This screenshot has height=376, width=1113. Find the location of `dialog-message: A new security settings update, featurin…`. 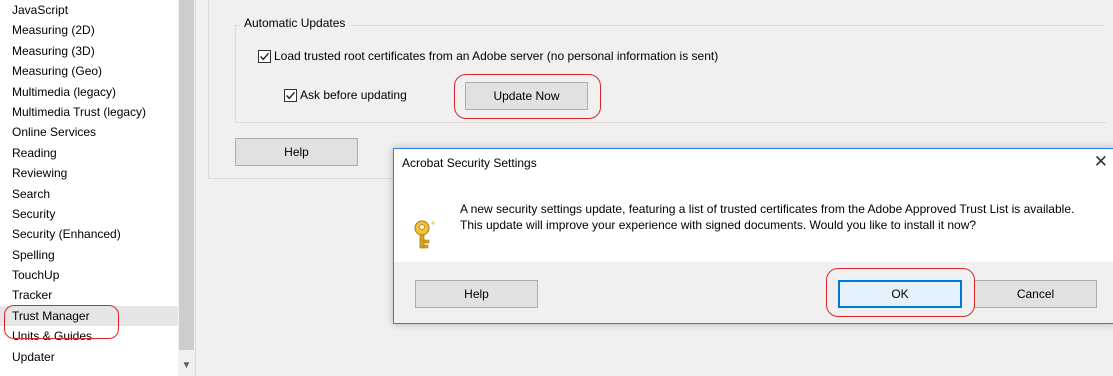

dialog-message: A new security settings update, featurin… is located at coordinates (767, 217).